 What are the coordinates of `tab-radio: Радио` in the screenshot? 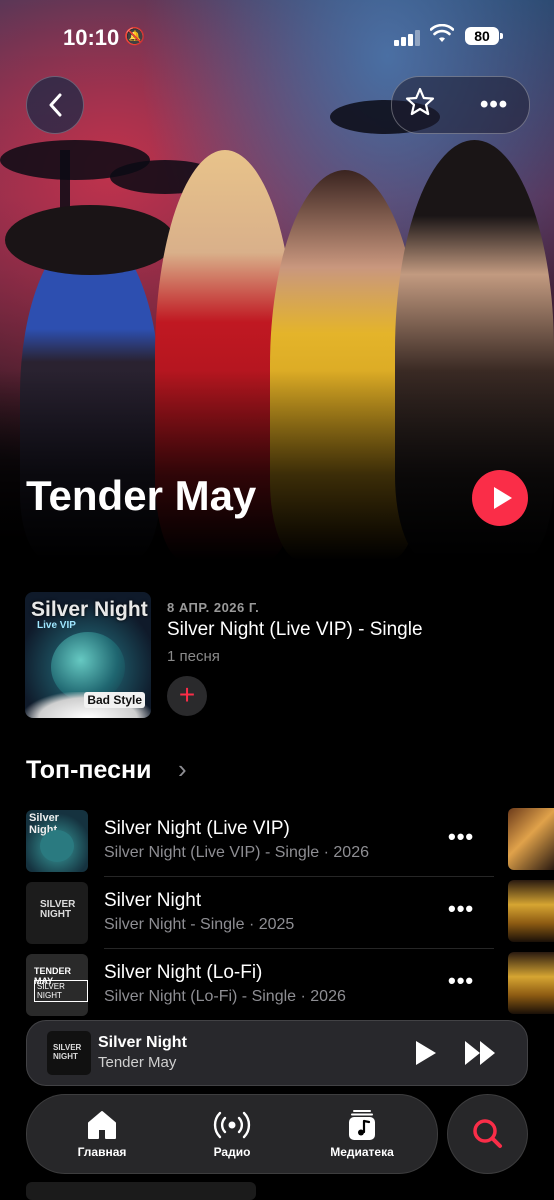 It's located at (232, 1134).